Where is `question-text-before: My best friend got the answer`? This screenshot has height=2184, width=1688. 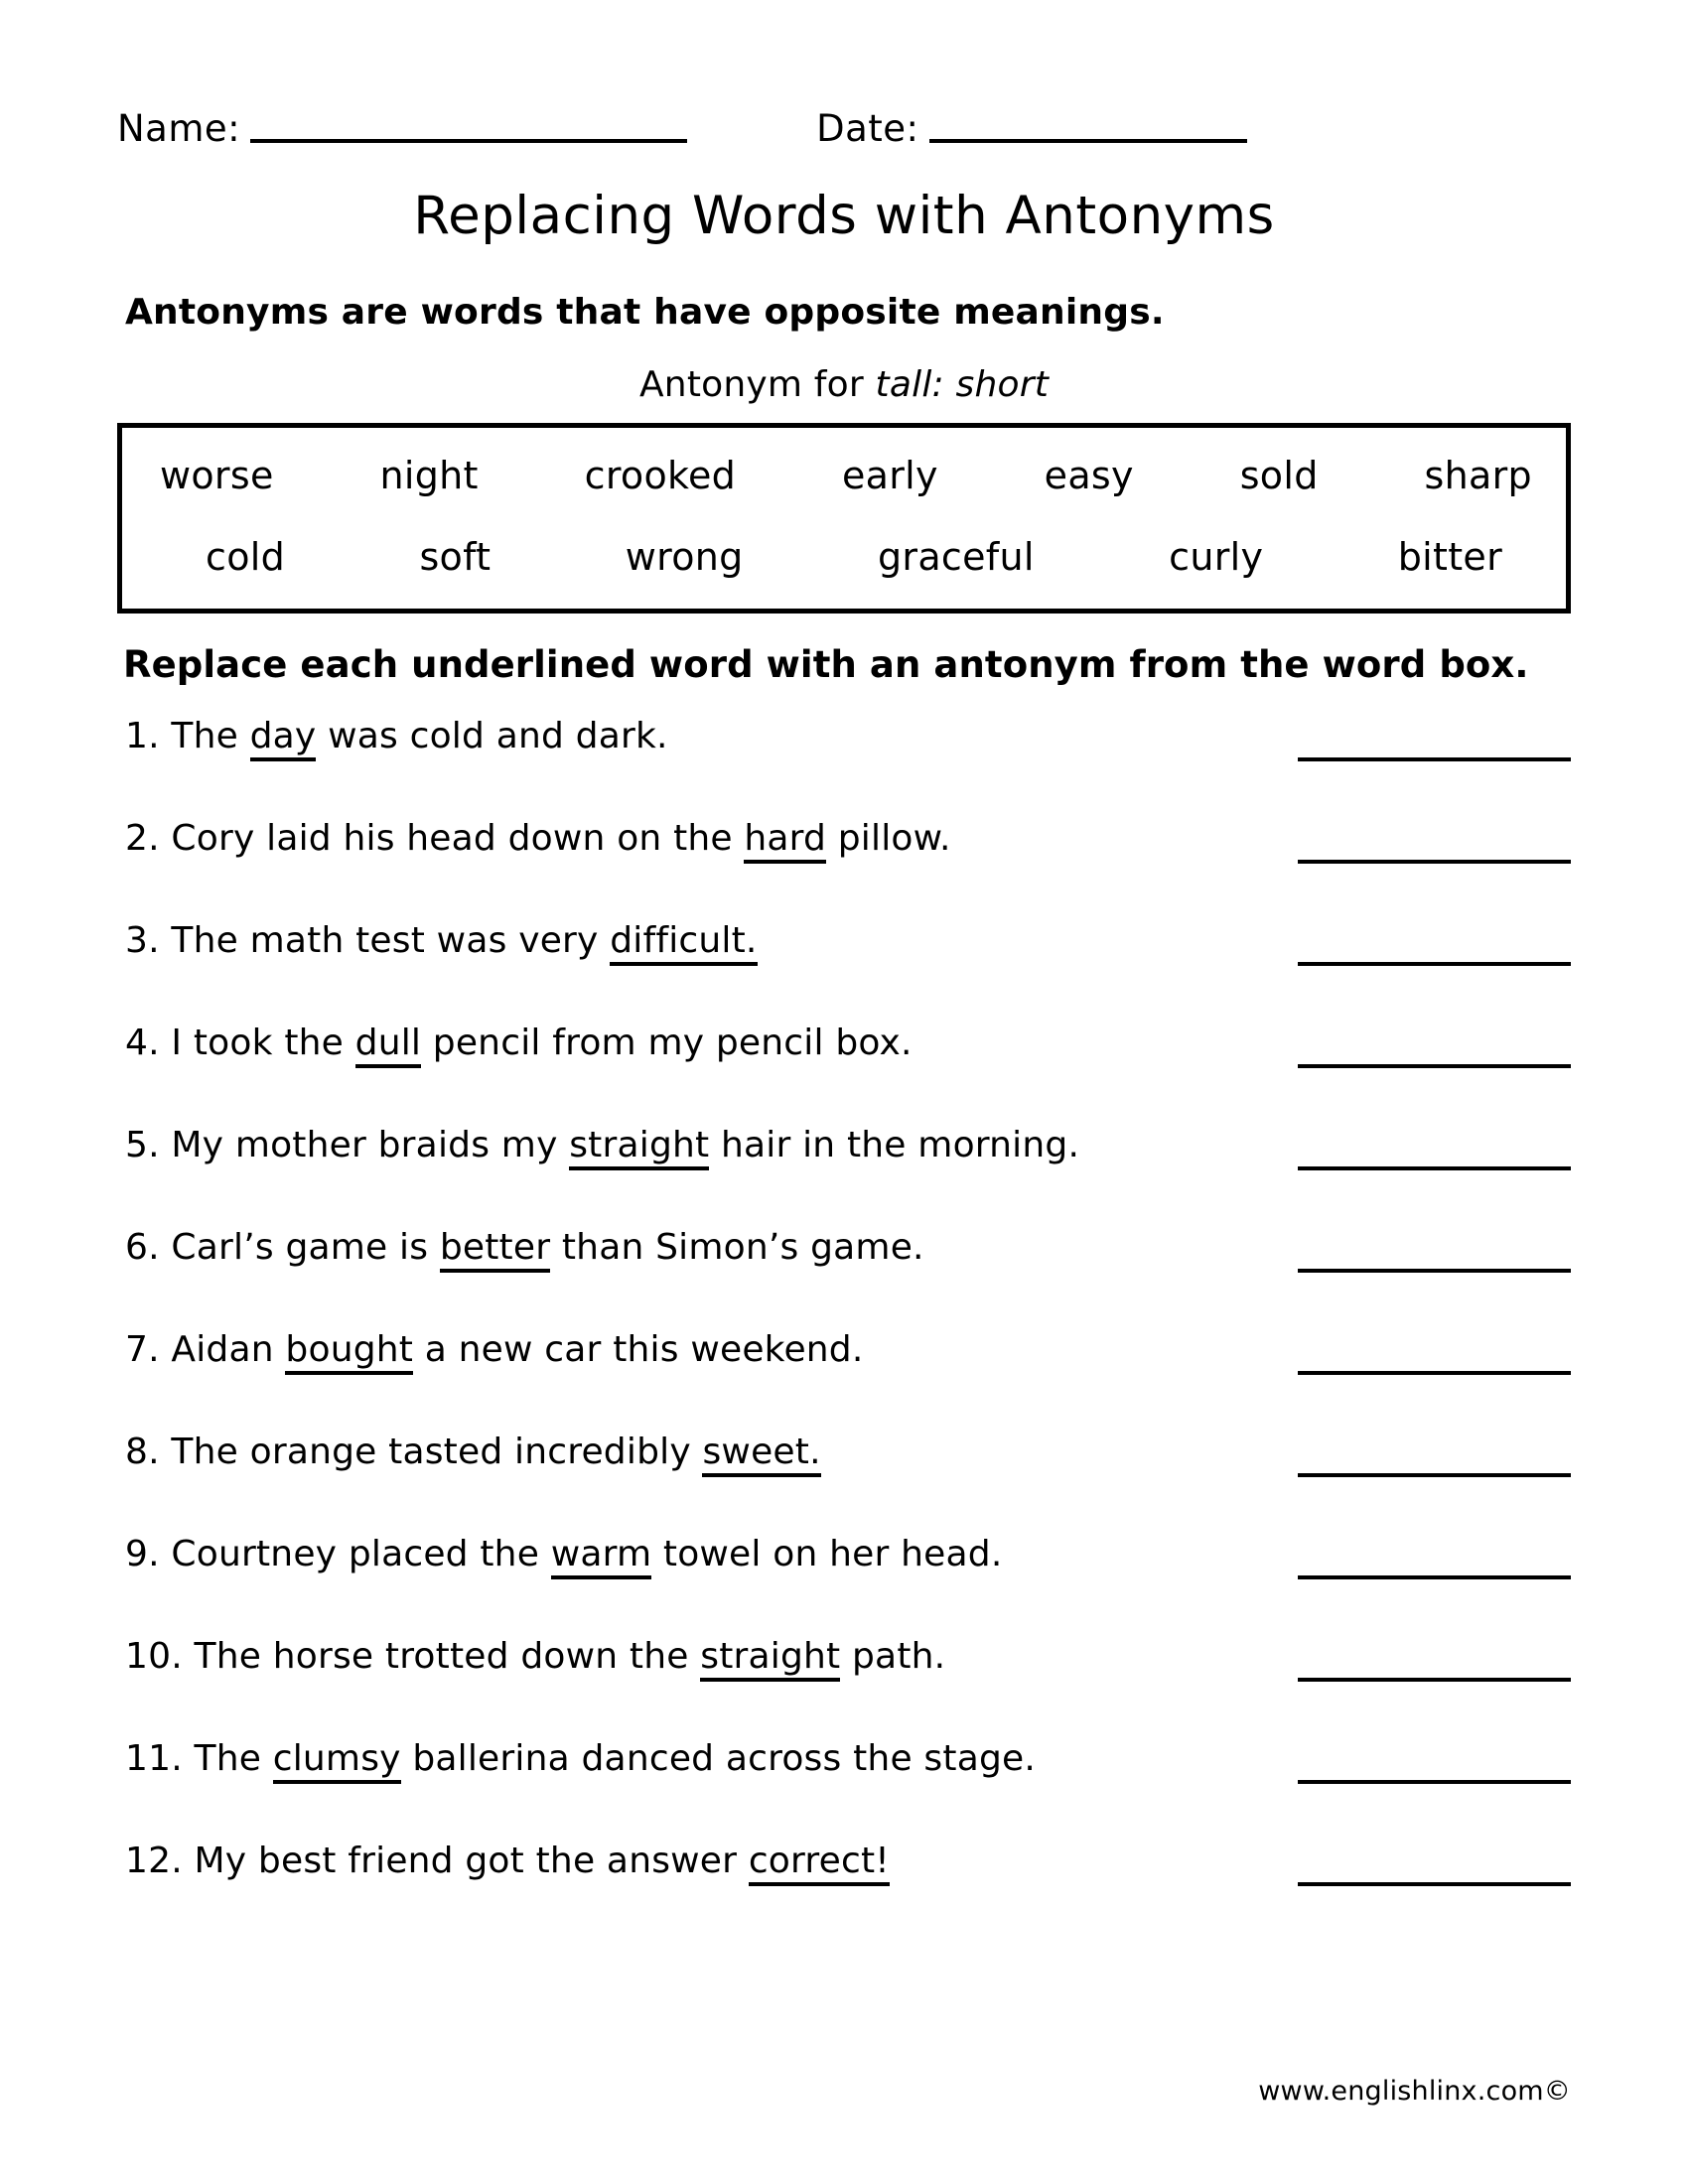
question-text-before: My best friend got the answer is located at coordinates (471, 1860).